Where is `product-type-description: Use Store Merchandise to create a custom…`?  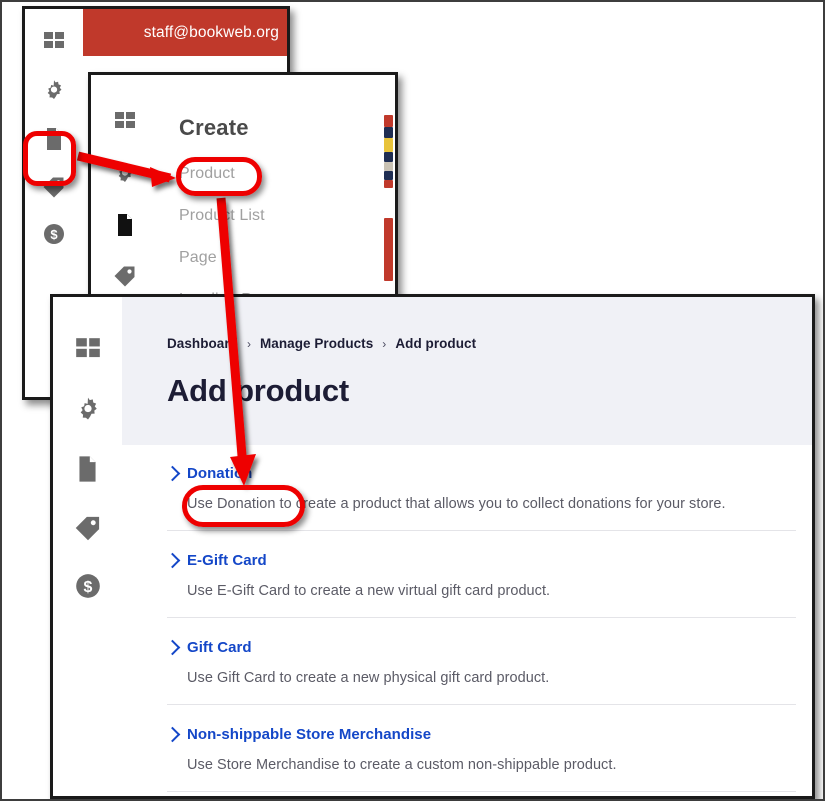
product-type-description: Use Store Merchandise to create a custom… is located at coordinates (402, 765).